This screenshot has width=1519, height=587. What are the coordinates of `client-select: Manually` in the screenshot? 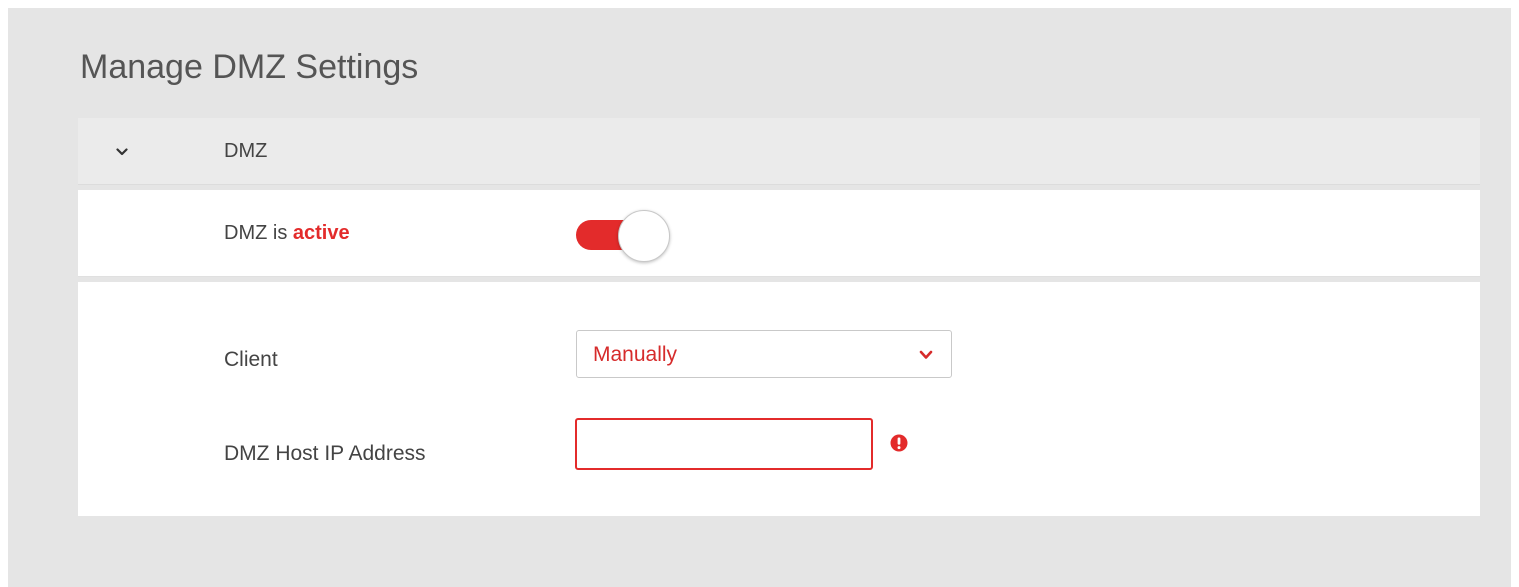 It's located at (764, 354).